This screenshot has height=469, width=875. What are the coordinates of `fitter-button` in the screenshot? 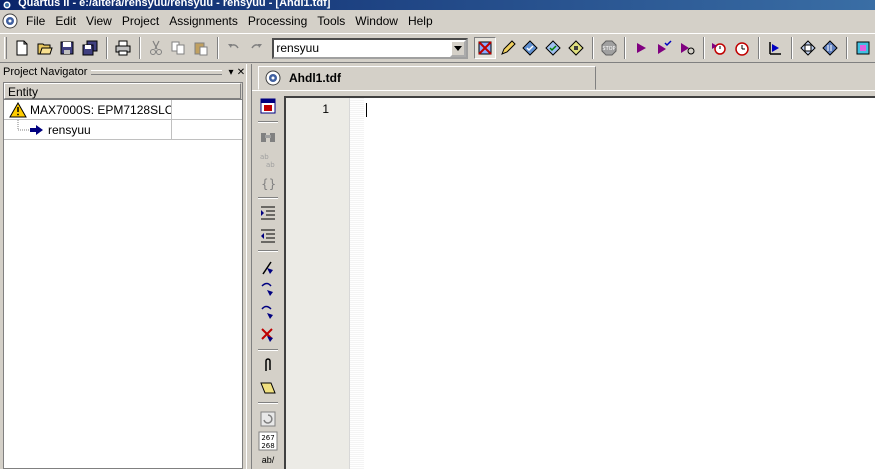 It's located at (576, 48).